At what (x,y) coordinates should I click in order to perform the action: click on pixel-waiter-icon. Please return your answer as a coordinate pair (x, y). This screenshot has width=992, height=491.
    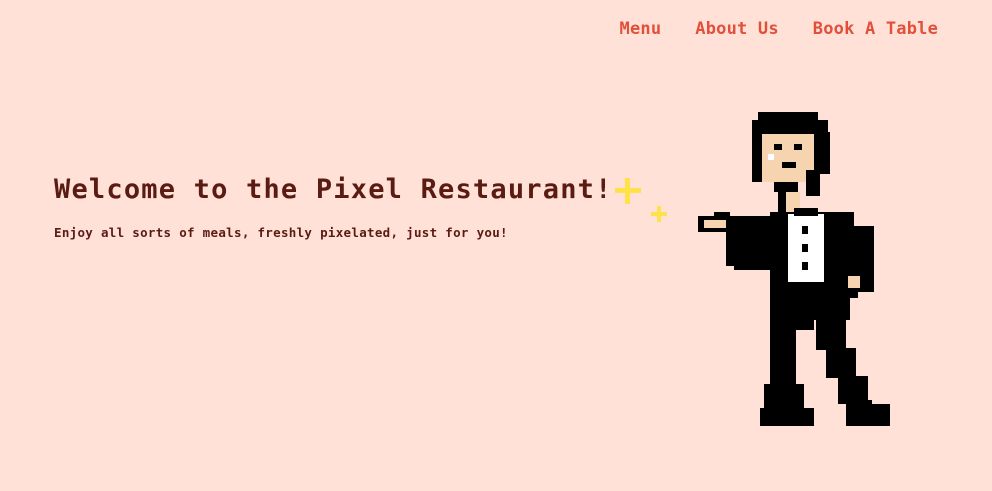
    Looking at the image, I should click on (794, 269).